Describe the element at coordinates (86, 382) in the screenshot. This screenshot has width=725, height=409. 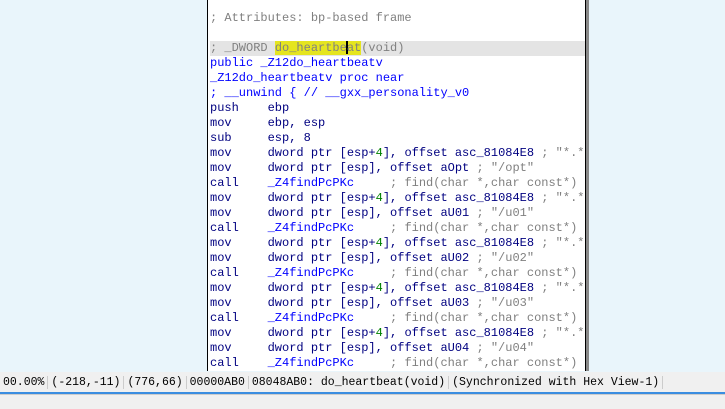
I see `graph-coord: (-218,-11)` at that location.